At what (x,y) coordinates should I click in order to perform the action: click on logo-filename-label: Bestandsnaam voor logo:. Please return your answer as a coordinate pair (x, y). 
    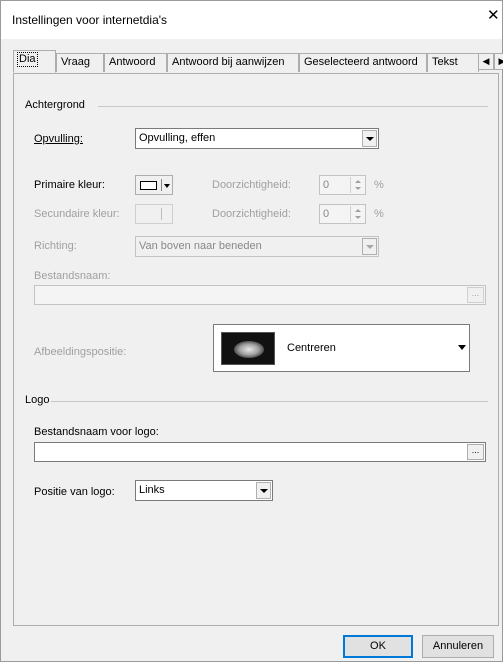
    Looking at the image, I should click on (96, 432).